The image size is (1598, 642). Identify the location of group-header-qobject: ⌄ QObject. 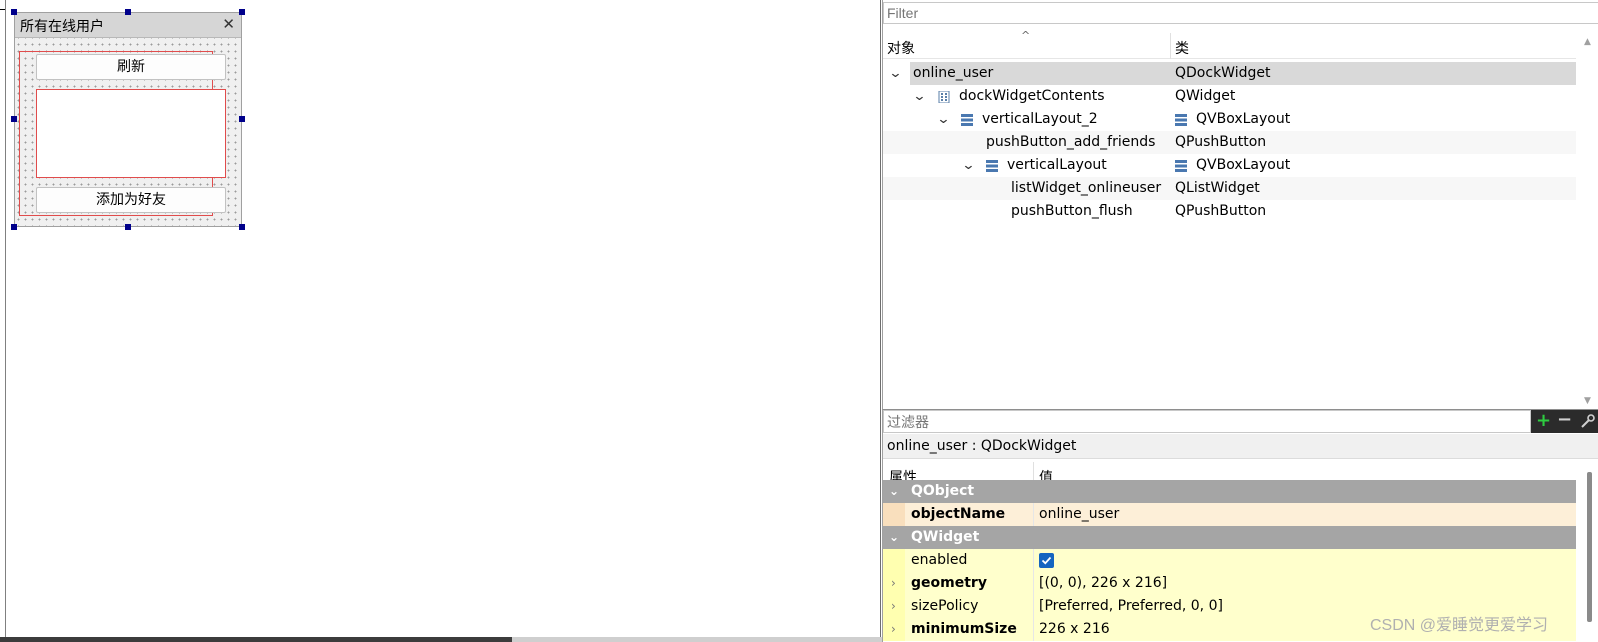
(1229, 491).